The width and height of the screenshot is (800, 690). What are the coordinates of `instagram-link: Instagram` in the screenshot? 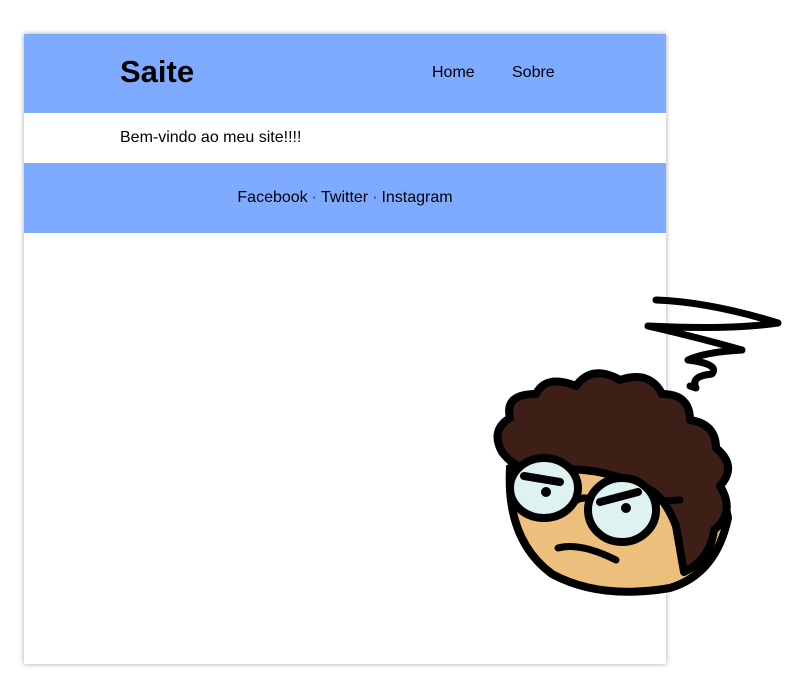 It's located at (416, 197).